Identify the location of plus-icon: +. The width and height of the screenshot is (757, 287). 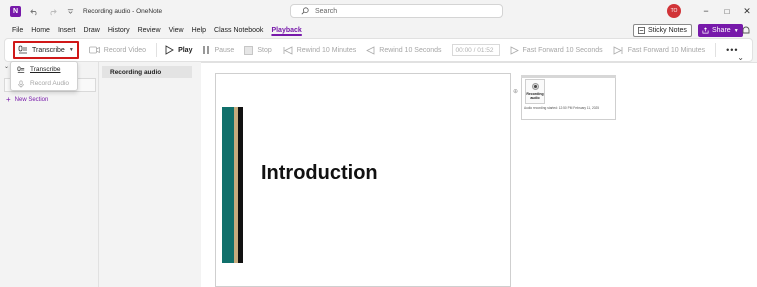
(8, 99).